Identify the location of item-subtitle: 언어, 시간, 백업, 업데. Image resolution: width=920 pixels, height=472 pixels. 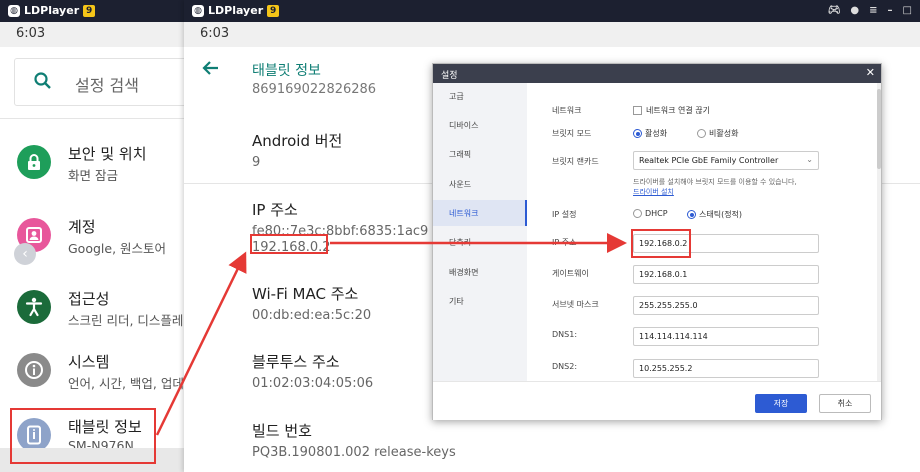
(126, 383).